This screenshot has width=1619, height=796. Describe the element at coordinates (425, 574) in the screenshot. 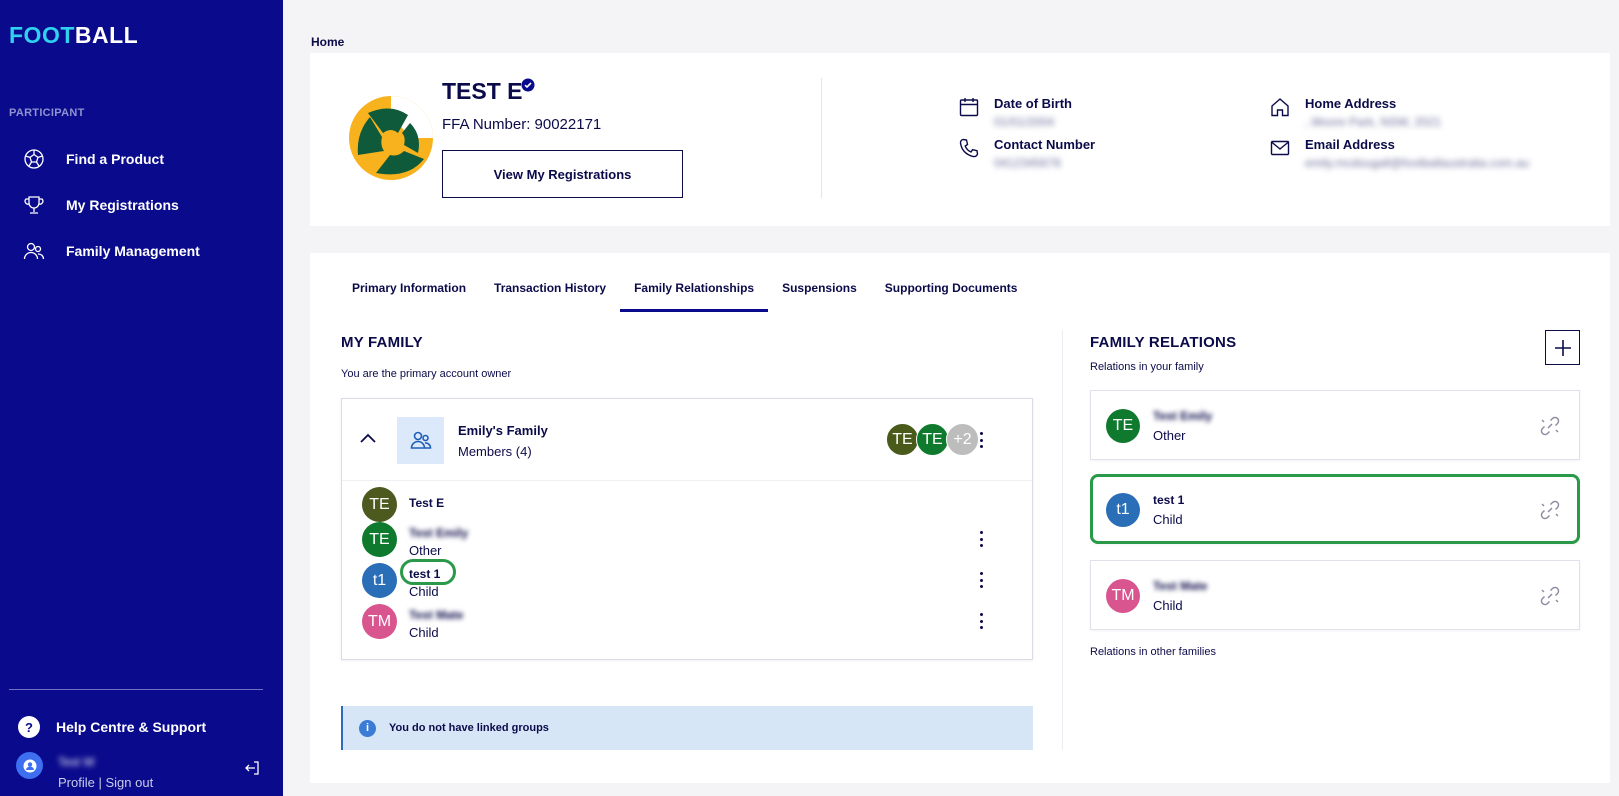

I see `member-name: test 1` at that location.